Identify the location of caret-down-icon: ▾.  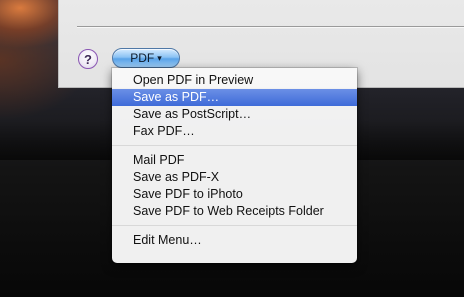
(159, 57).